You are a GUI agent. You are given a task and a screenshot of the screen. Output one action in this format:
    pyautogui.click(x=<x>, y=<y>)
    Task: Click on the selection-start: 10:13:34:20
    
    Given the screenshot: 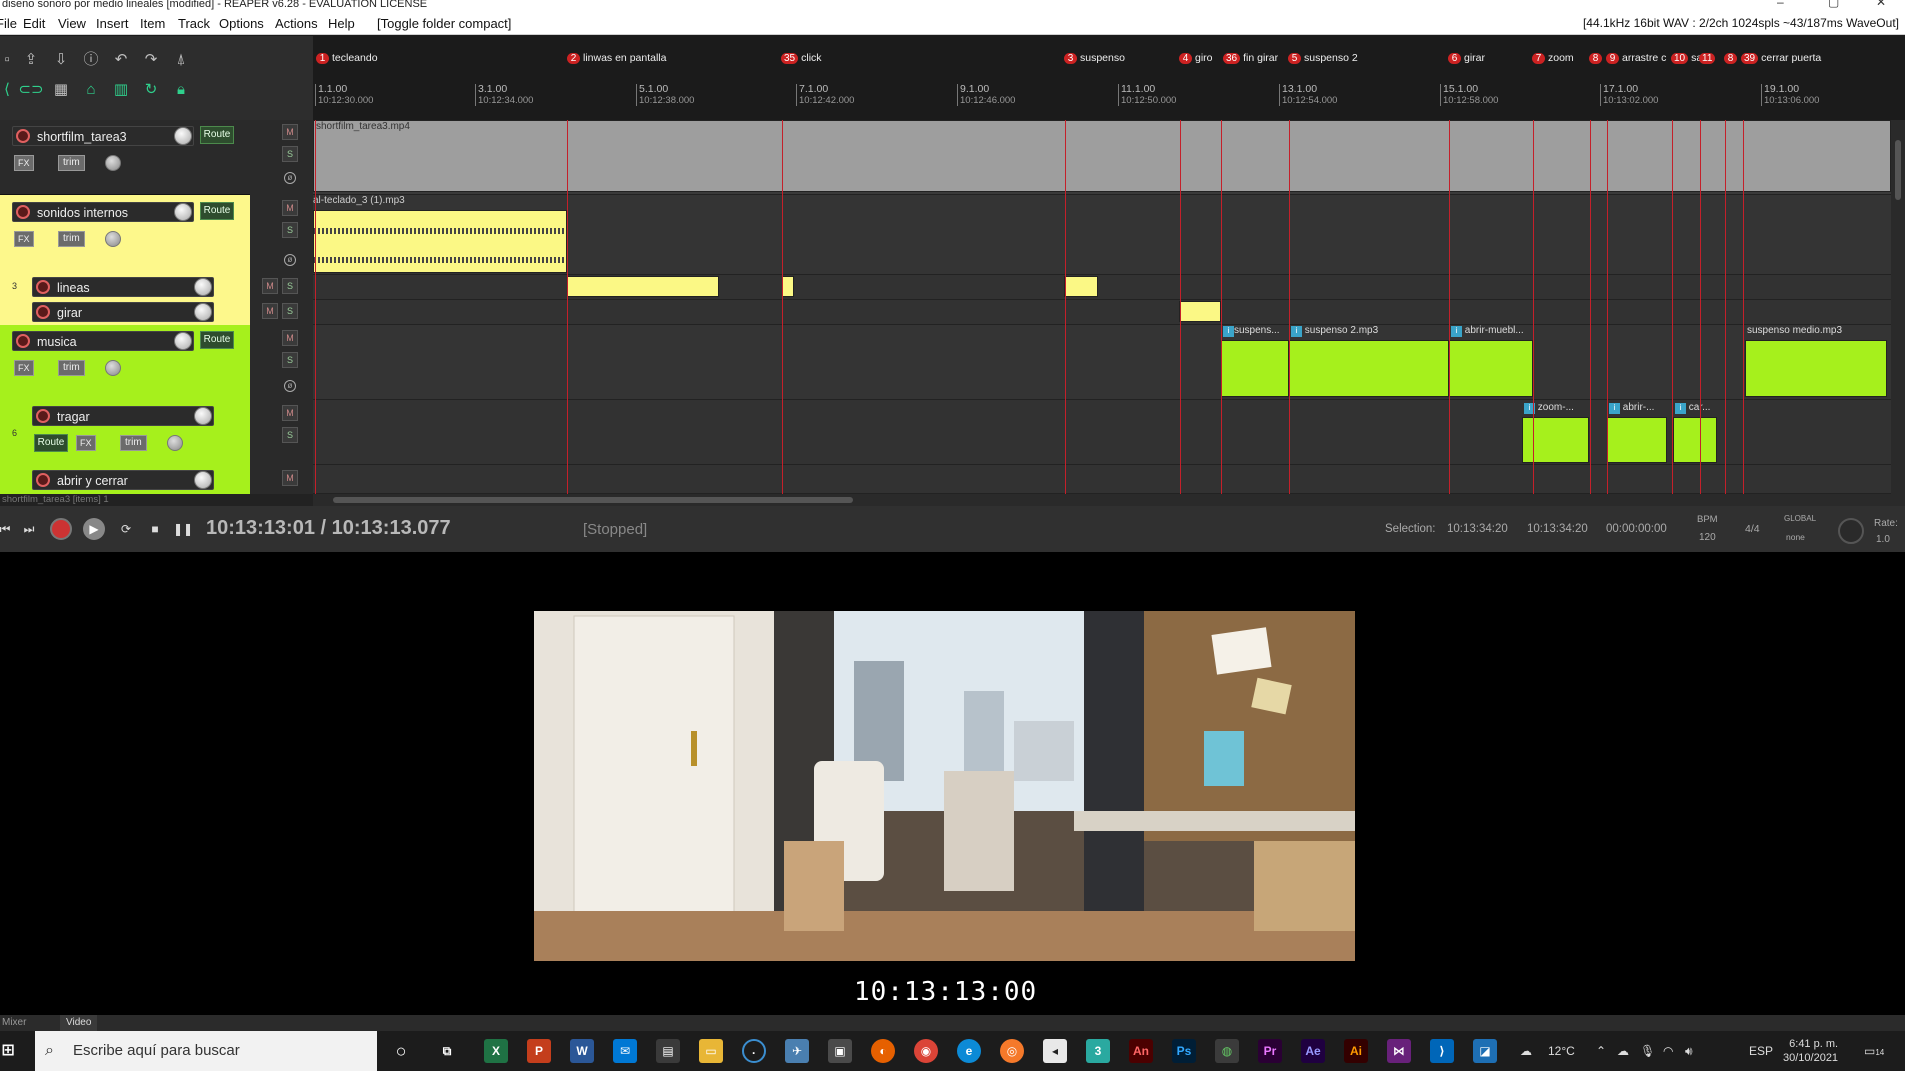 What is the action you would take?
    pyautogui.click(x=1477, y=529)
    